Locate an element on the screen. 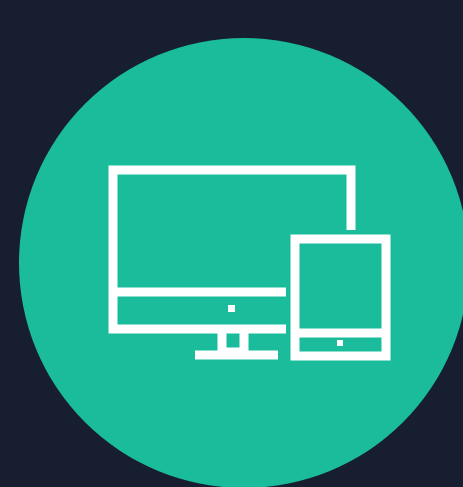 The width and height of the screenshot is (463, 487). monitor-stand-neck is located at coordinates (233, 340).